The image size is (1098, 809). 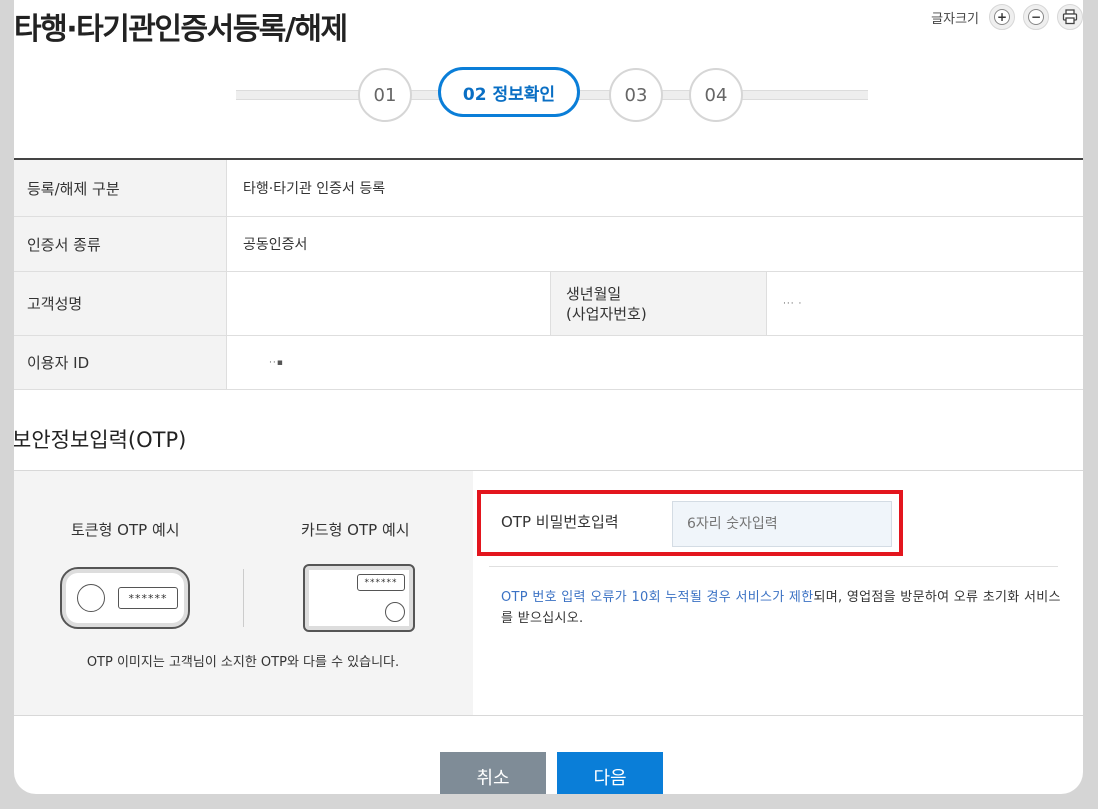 What do you see at coordinates (636, 95) in the screenshot?
I see `step-3: 03` at bounding box center [636, 95].